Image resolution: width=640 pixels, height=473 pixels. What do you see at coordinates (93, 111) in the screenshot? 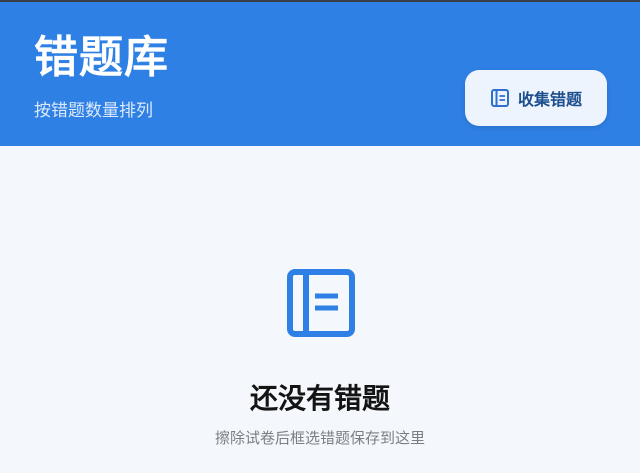
I see `page-subtitle: 按错题数量排列` at bounding box center [93, 111].